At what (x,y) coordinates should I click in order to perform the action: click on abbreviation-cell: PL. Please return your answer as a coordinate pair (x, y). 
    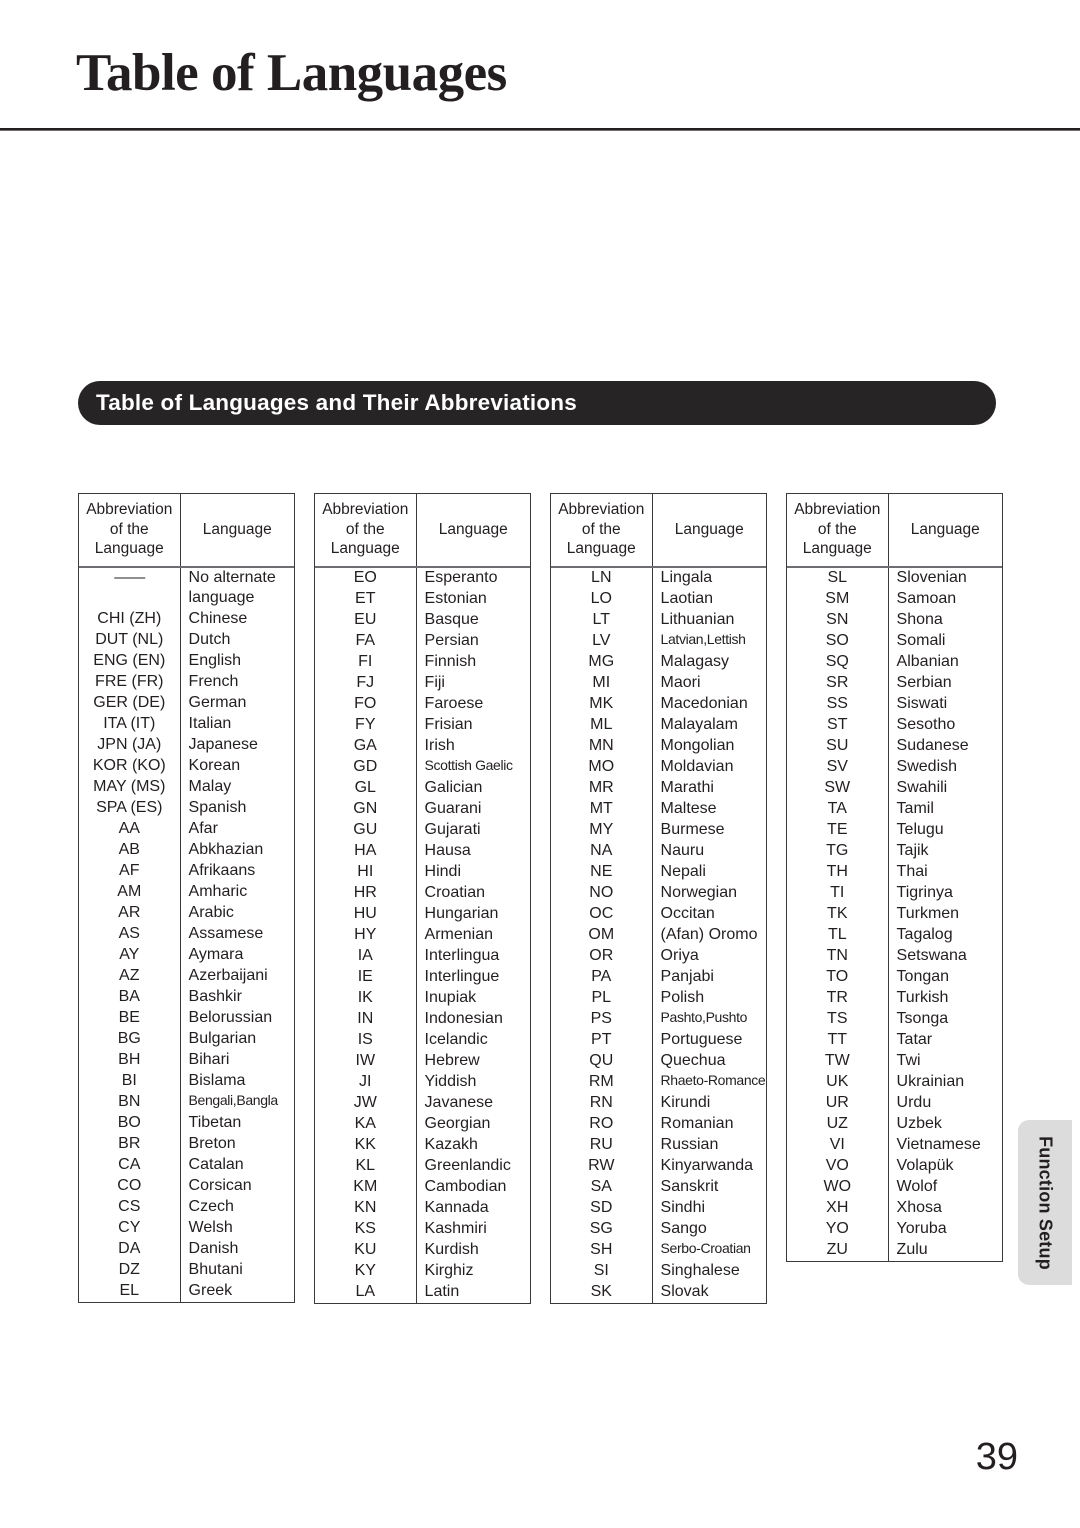
    Looking at the image, I should click on (602, 999).